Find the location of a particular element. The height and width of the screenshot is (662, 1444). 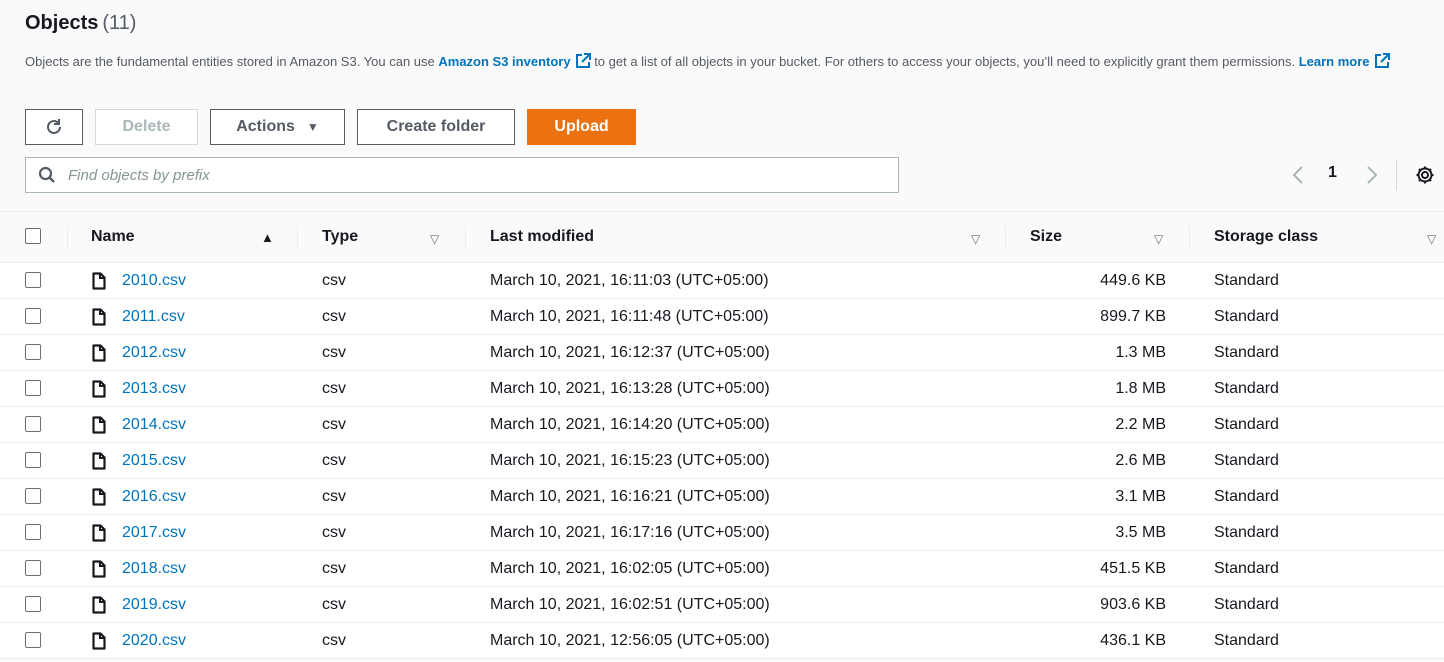

column-header-last-modified: Last modified is located at coordinates (542, 237).